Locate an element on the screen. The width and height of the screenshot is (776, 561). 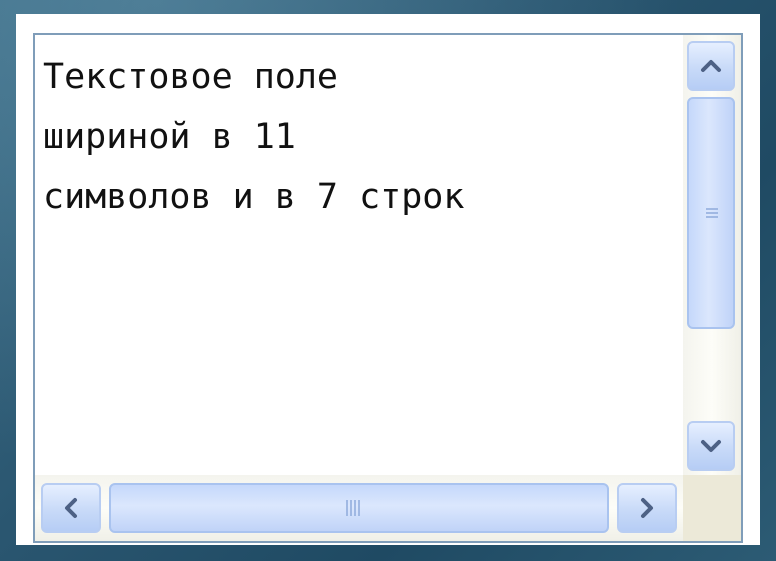
scroll-left-button is located at coordinates (71, 508).